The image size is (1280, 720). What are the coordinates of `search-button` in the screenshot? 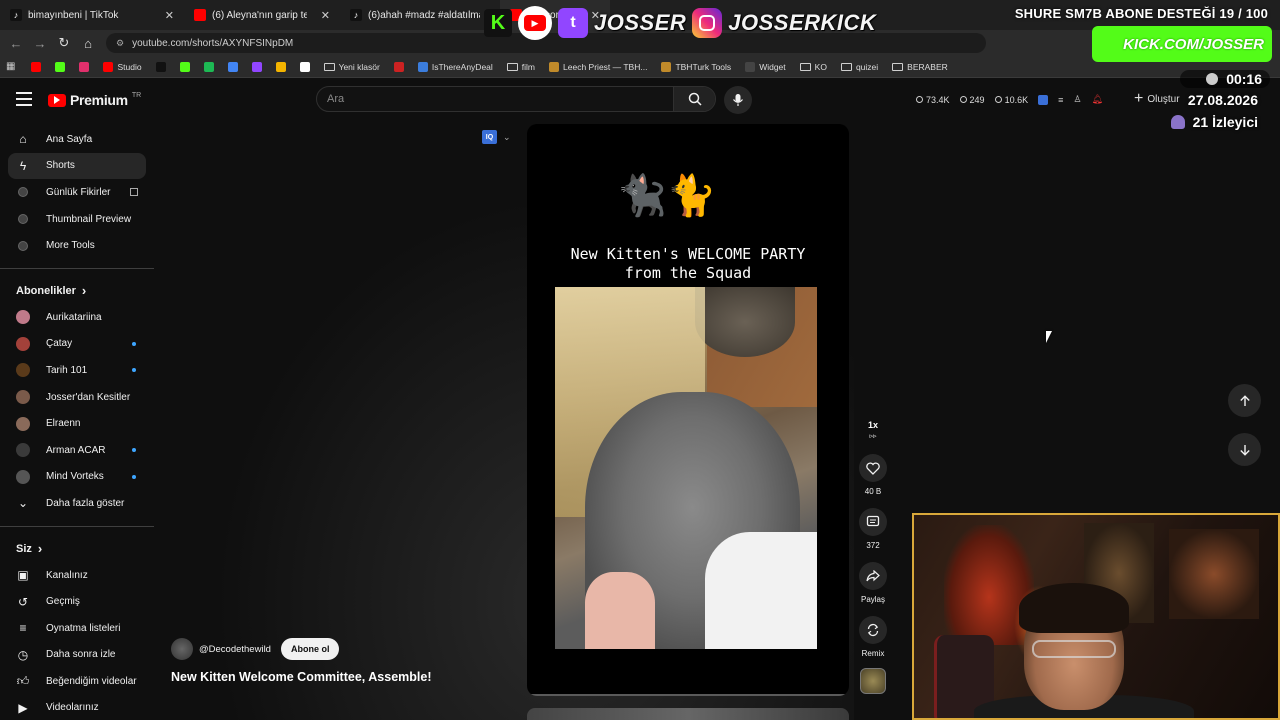 It's located at (694, 99).